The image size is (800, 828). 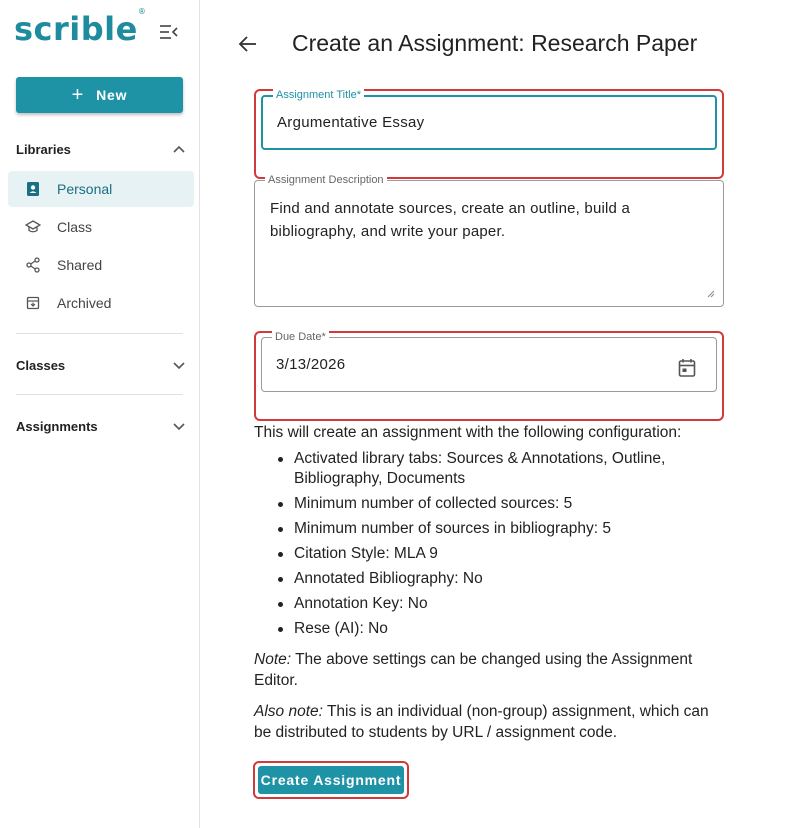 What do you see at coordinates (43, 149) in the screenshot?
I see `libraries-label: Libraries` at bounding box center [43, 149].